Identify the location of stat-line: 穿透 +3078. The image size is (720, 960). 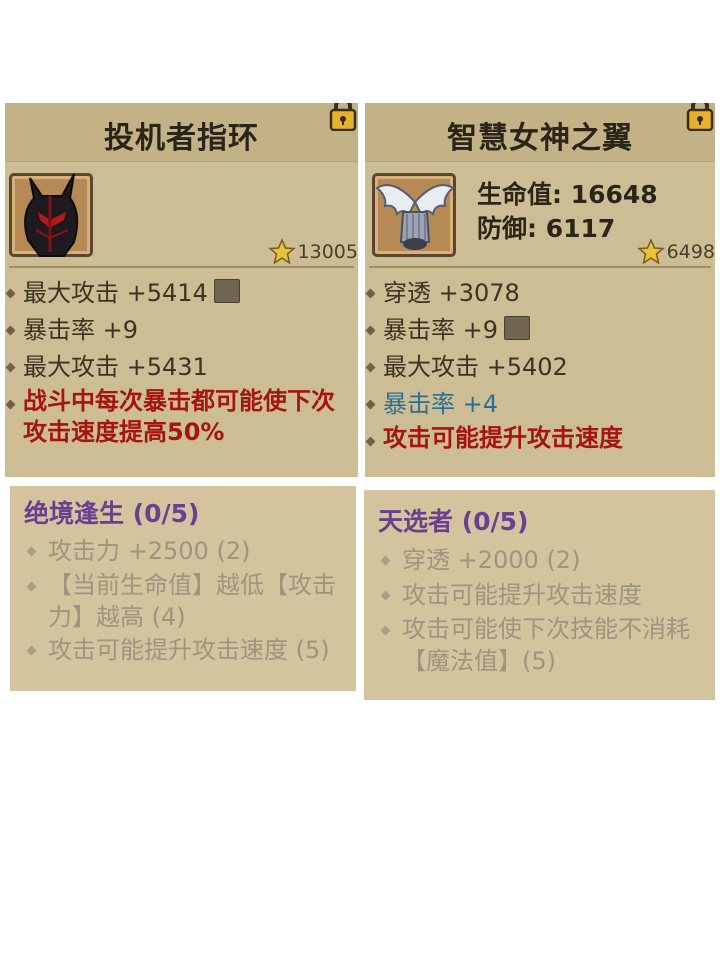
(540, 293).